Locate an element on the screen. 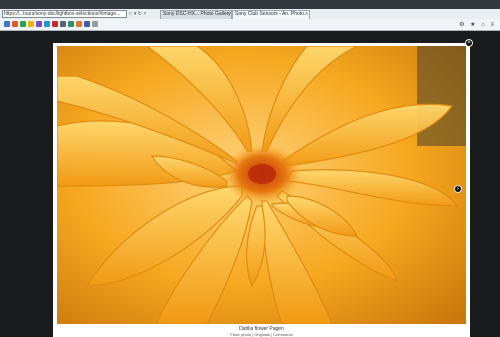 The height and width of the screenshot is (337, 500). tab-club-sensors: Sony Club Sensors - An. Photo... × is located at coordinates (271, 14).